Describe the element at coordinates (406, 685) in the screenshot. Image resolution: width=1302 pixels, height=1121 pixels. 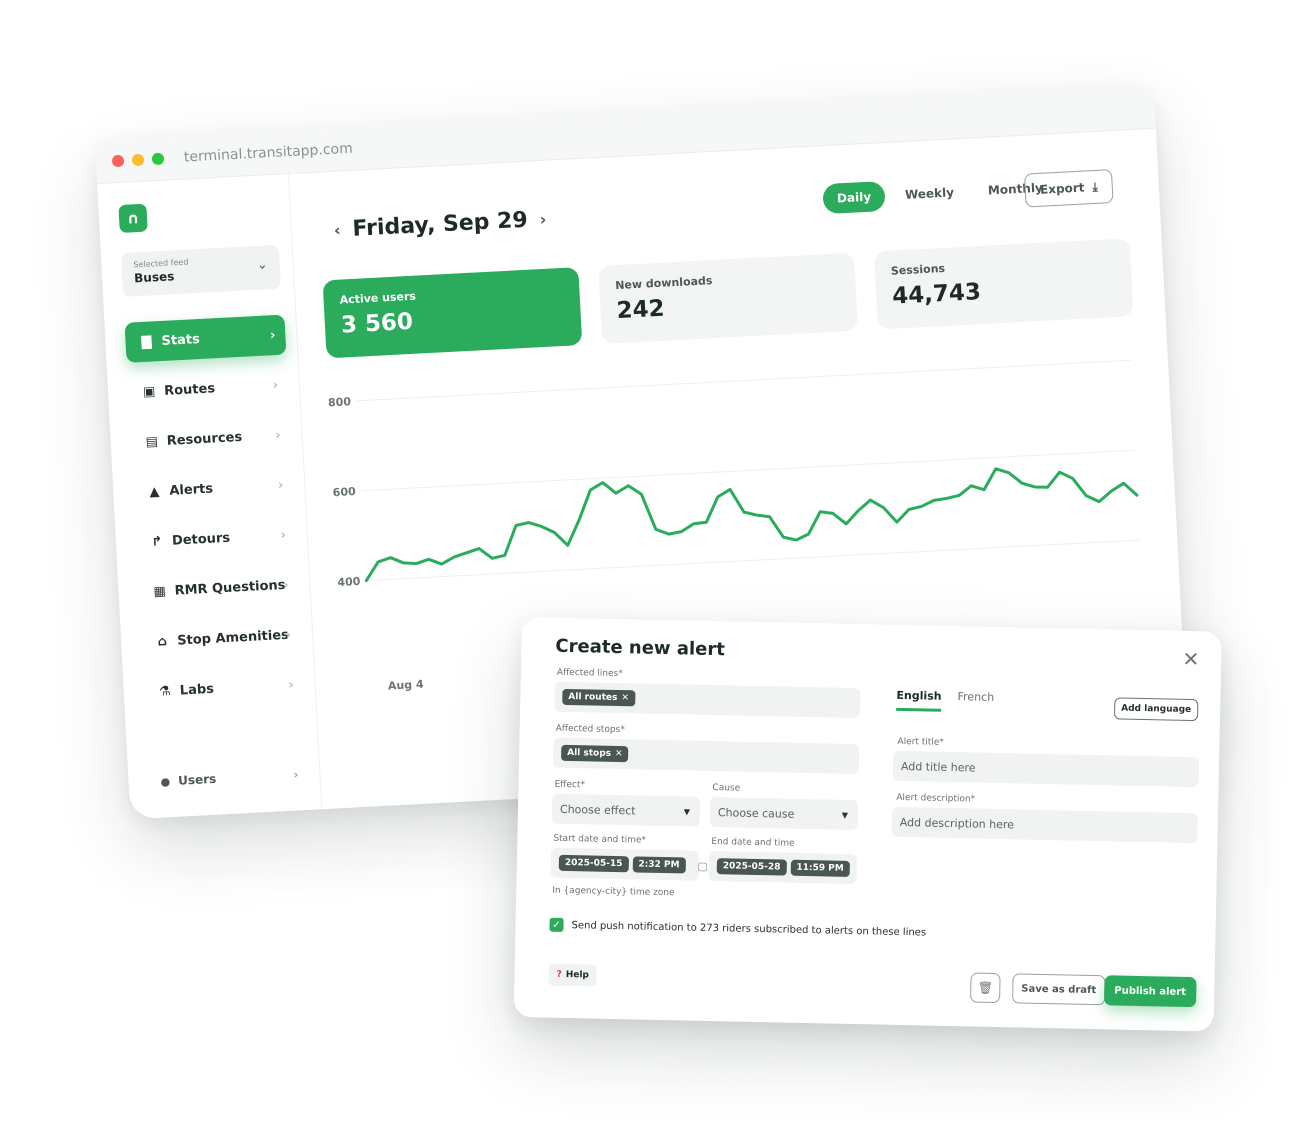
I see `x-tick-label: Aug 4` at that location.